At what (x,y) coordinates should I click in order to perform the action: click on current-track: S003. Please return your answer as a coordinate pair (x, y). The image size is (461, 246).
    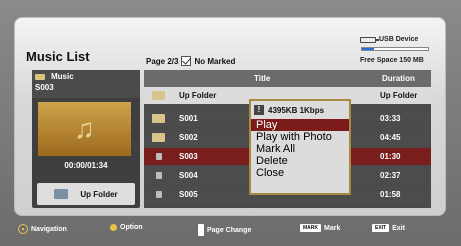
    Looking at the image, I should click on (44, 87).